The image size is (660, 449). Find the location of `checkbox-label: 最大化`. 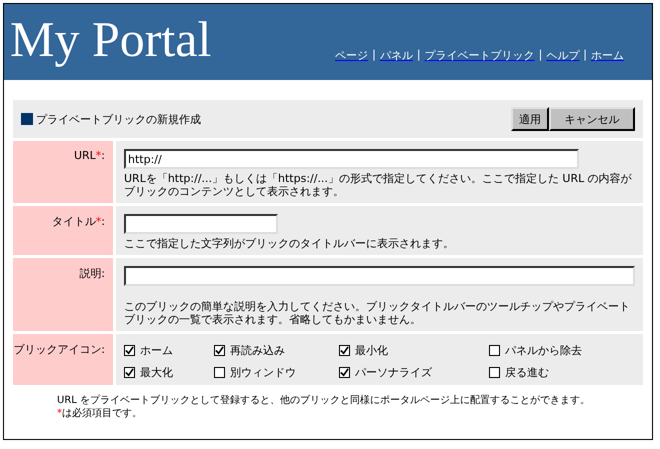

checkbox-label: 最大化 is located at coordinates (156, 372).